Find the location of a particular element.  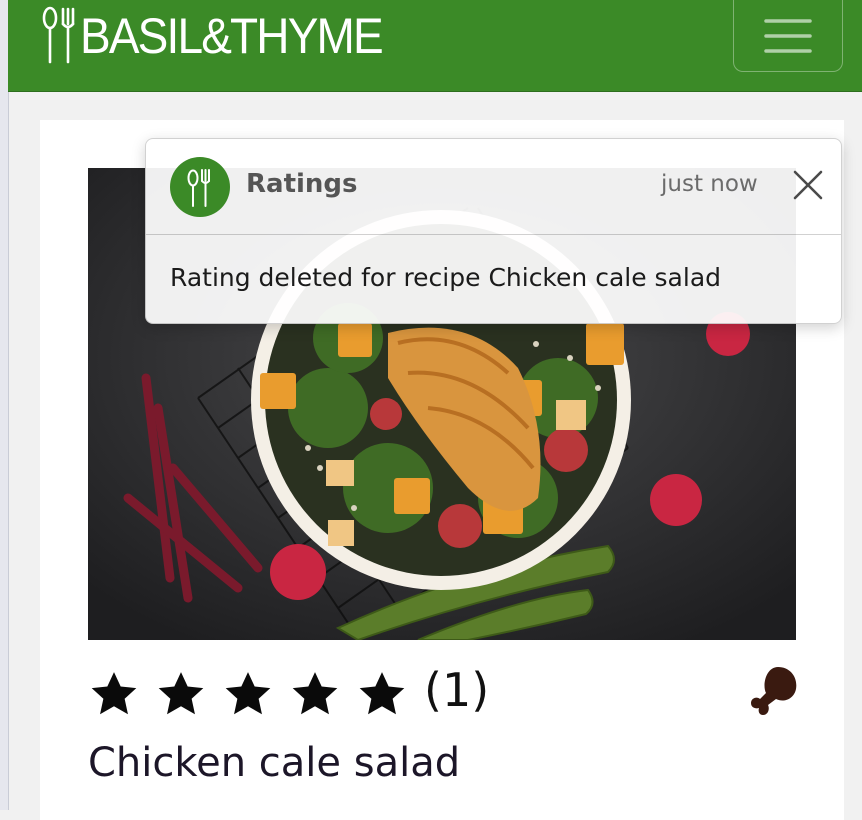

rating-count: (1) is located at coordinates (457, 690).